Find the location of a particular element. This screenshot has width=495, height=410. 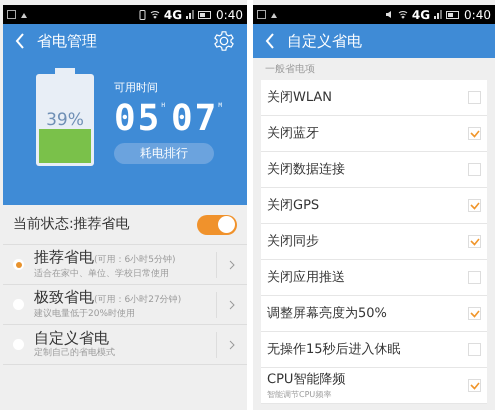

option-label: CPU智能降频 is located at coordinates (306, 379).